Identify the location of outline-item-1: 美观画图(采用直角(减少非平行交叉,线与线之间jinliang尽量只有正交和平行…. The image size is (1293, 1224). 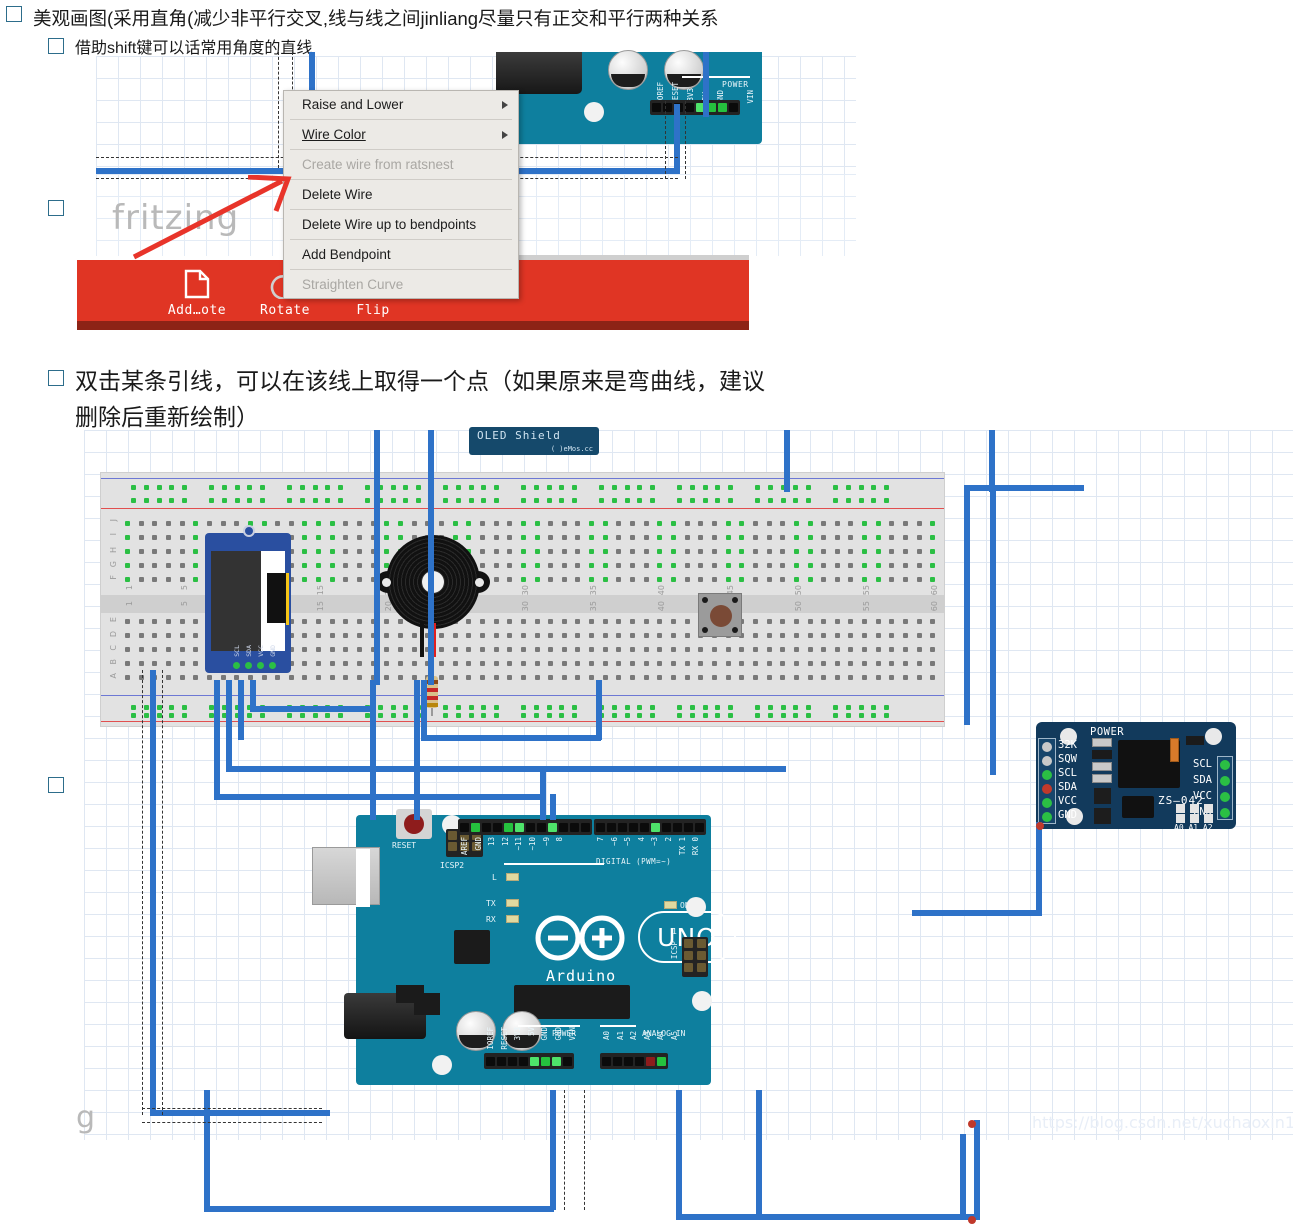
(362, 19).